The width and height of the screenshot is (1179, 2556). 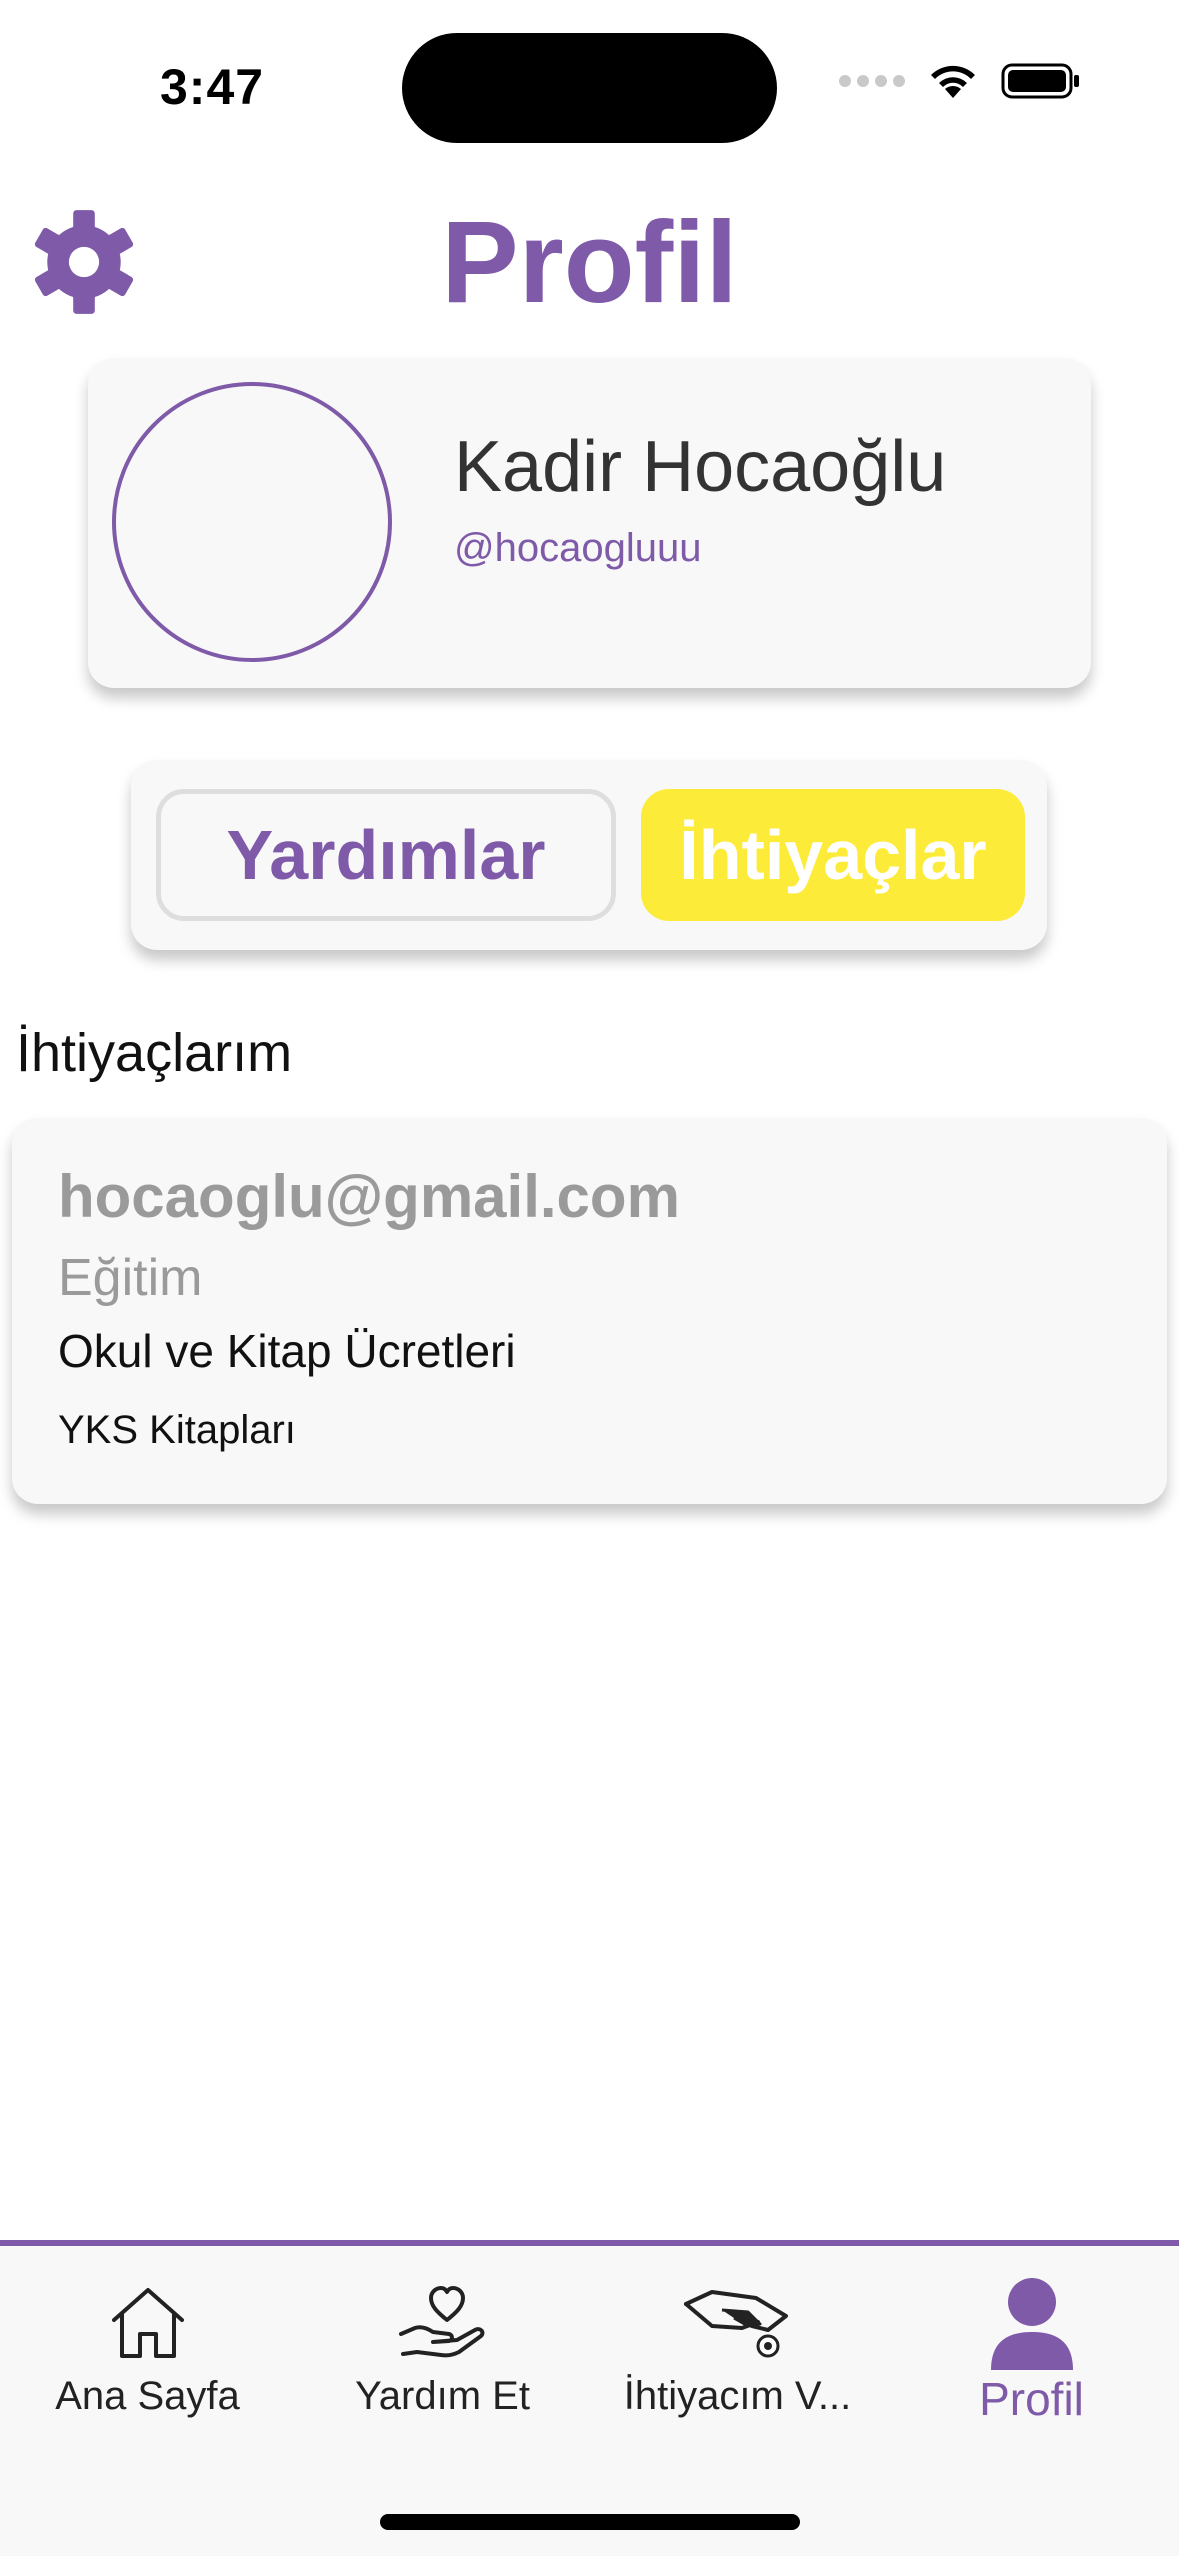 I want to click on segment-control: Yardımlar İhtiyaçlar, so click(x=589, y=855).